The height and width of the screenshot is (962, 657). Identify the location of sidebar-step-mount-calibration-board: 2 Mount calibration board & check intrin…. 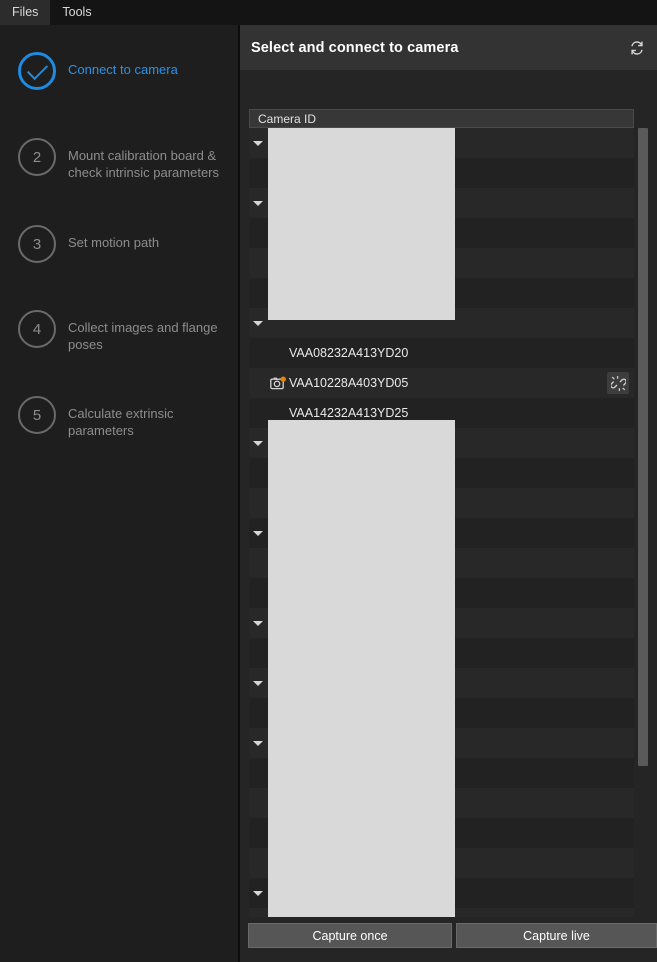
(119, 159).